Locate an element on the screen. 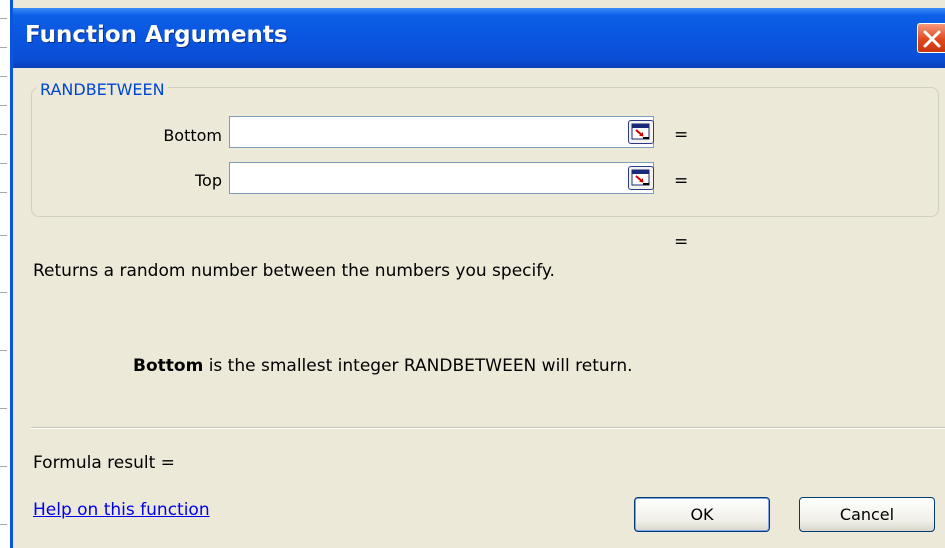 The width and height of the screenshot is (945, 548). result-equals: = is located at coordinates (681, 242).